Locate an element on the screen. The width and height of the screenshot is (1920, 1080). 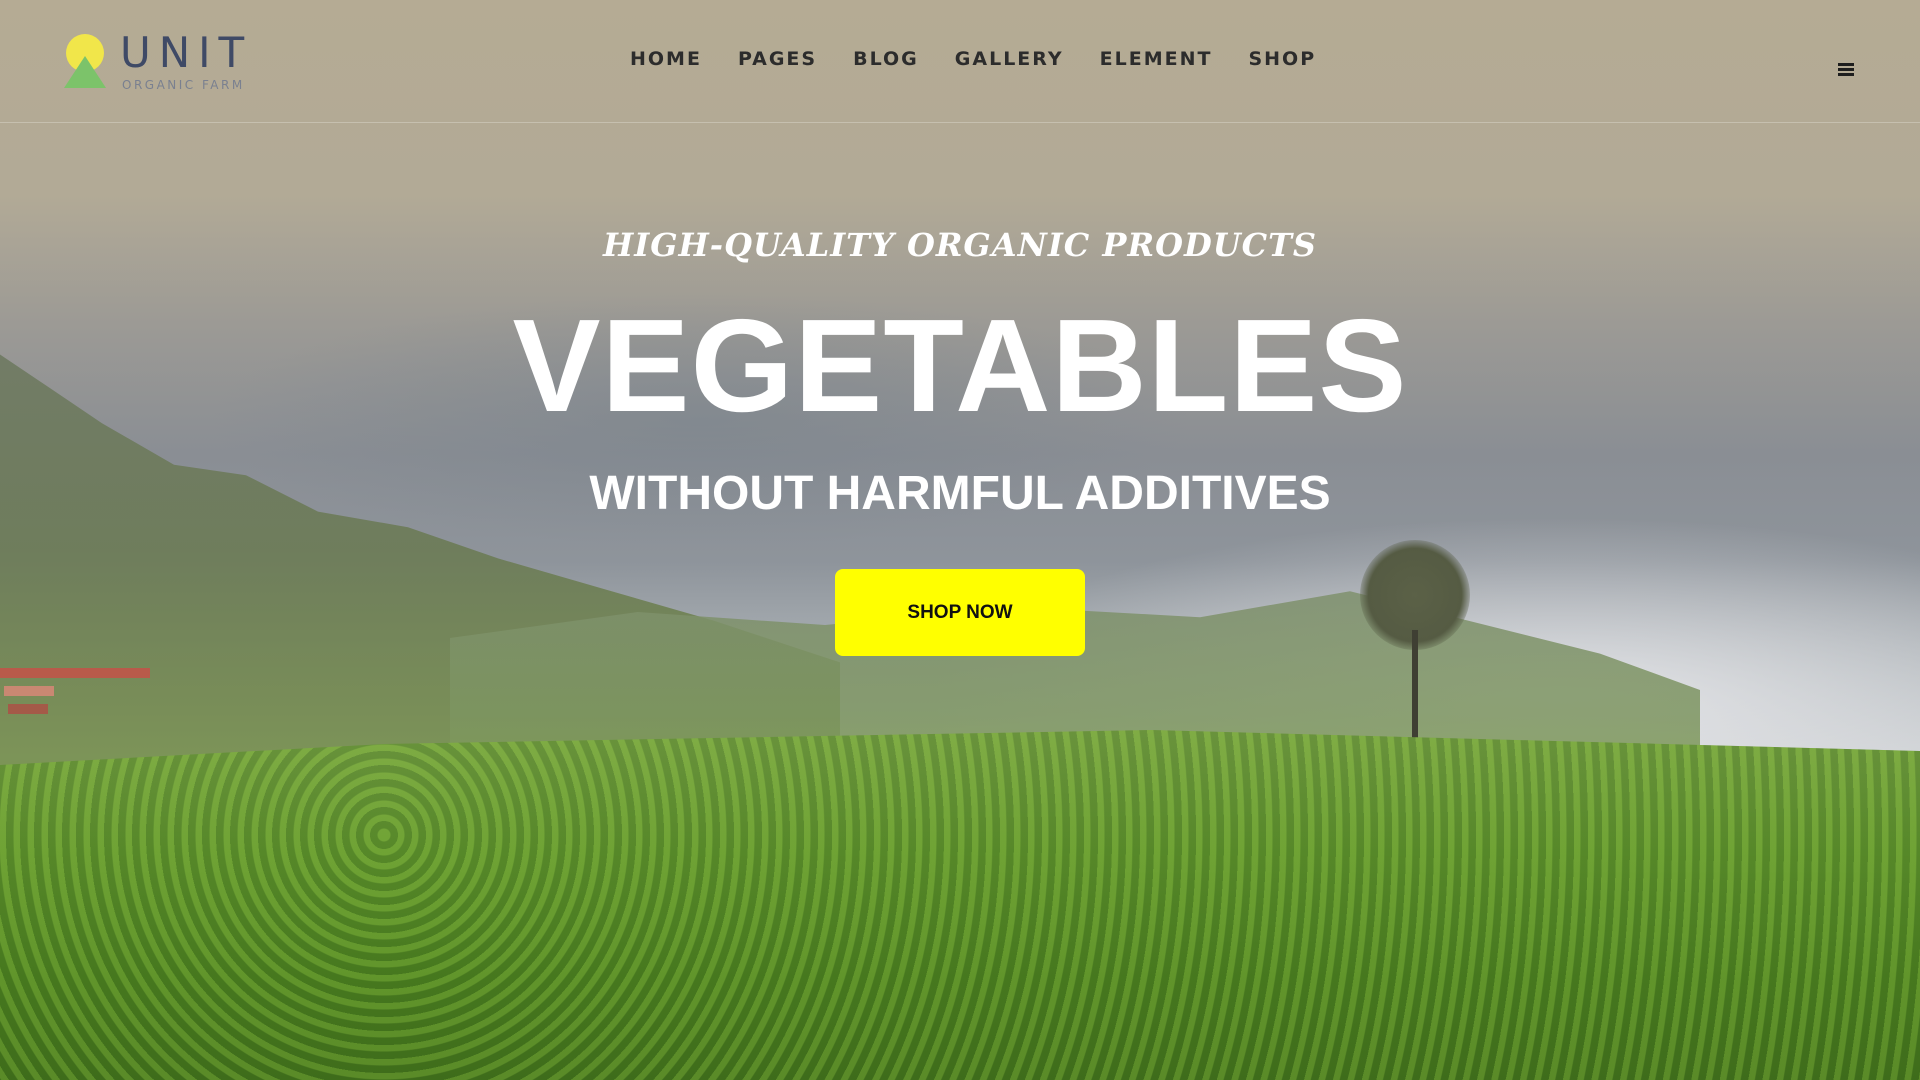
nav-item-home: HOME is located at coordinates (666, 59).